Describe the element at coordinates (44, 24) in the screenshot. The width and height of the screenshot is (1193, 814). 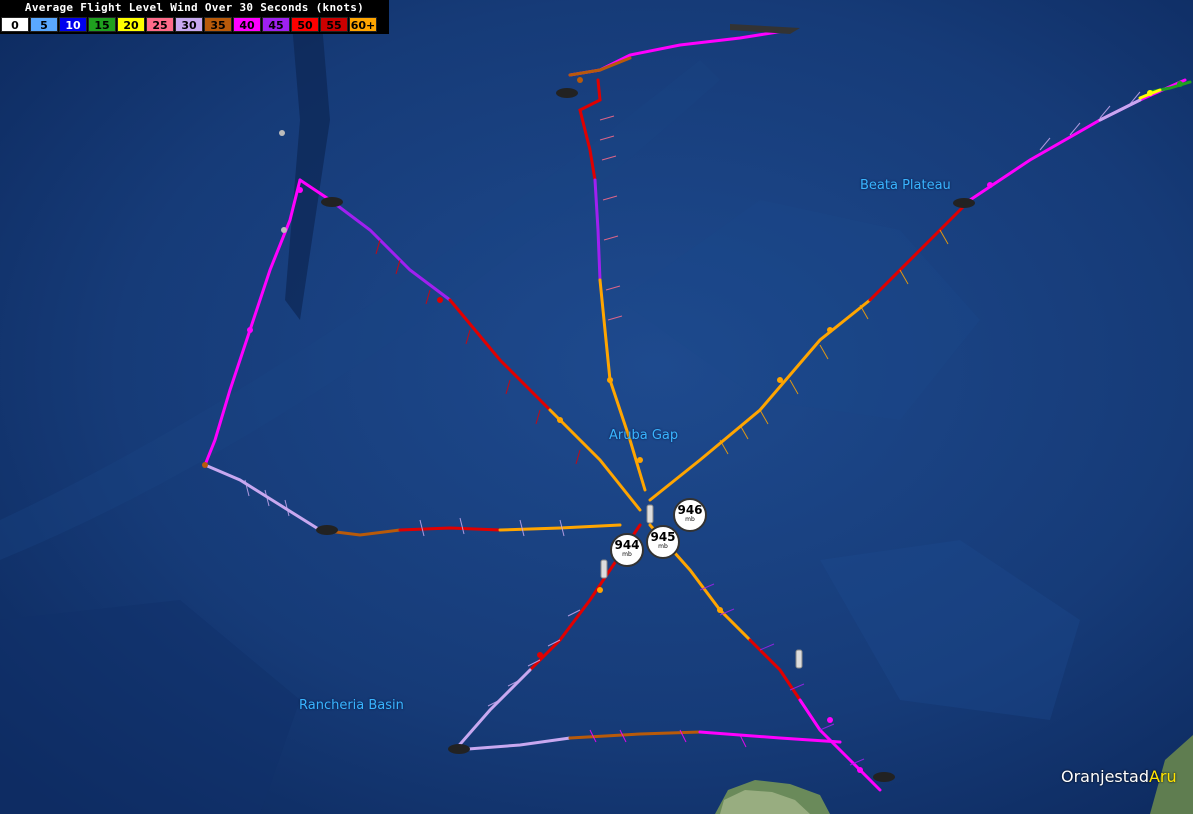
I see `legend-bin: 5` at that location.